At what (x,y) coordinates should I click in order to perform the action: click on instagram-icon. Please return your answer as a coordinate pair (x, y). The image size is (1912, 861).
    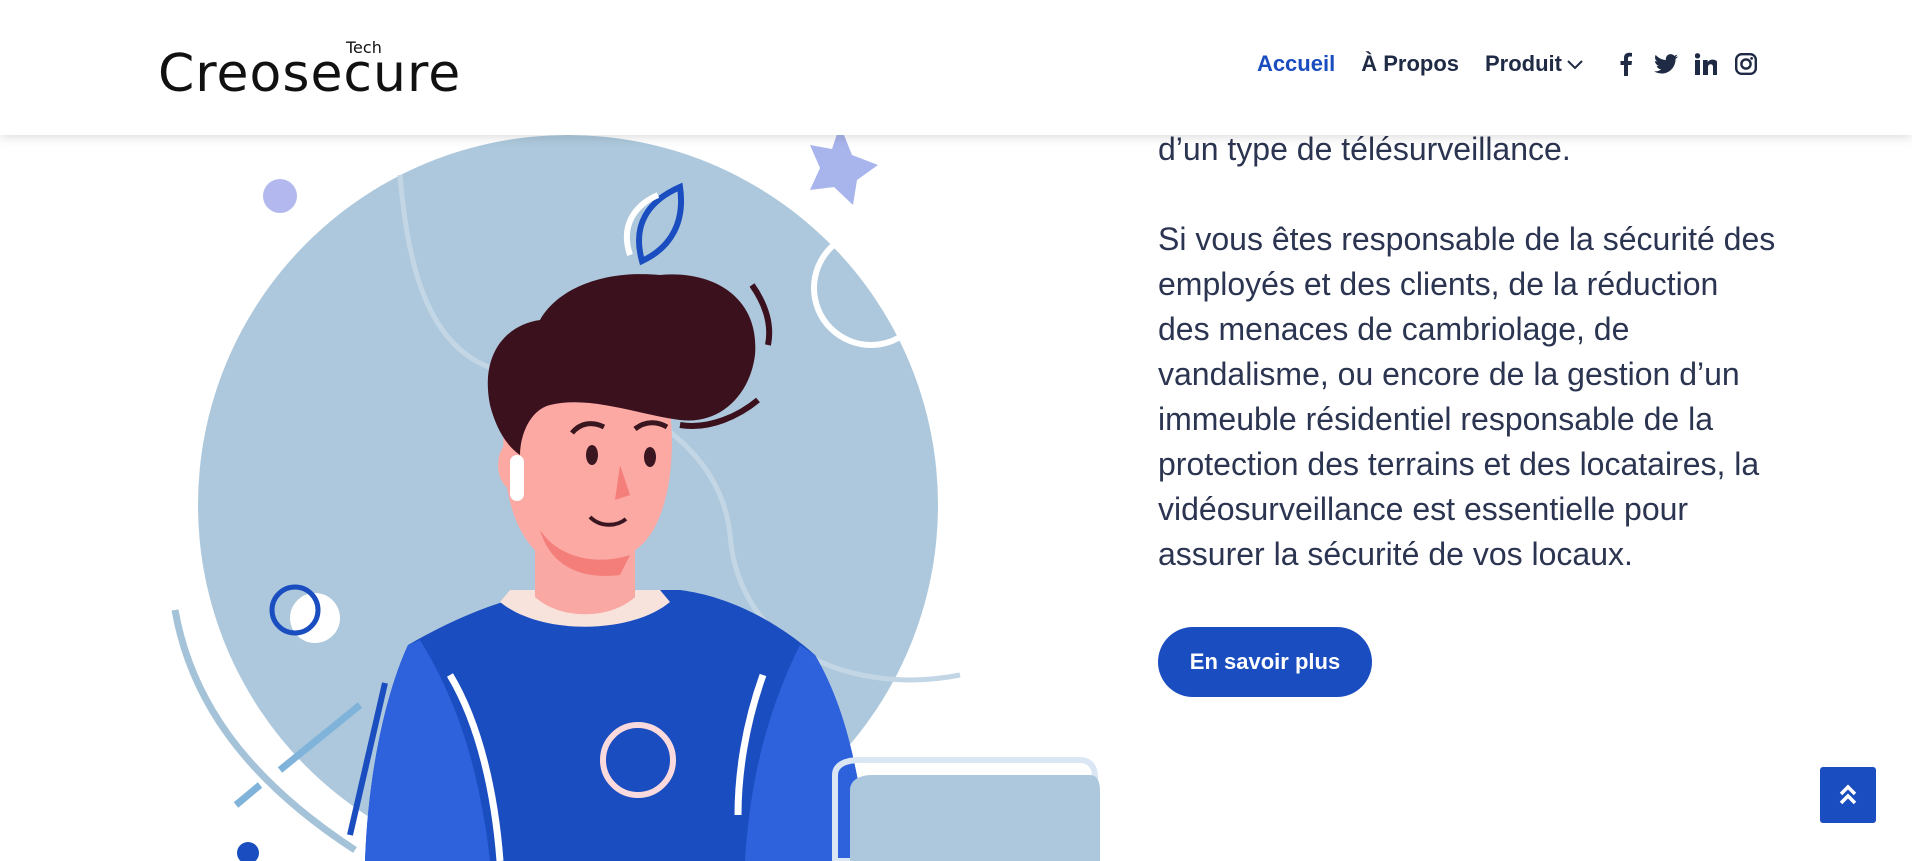
    Looking at the image, I should click on (1746, 64).